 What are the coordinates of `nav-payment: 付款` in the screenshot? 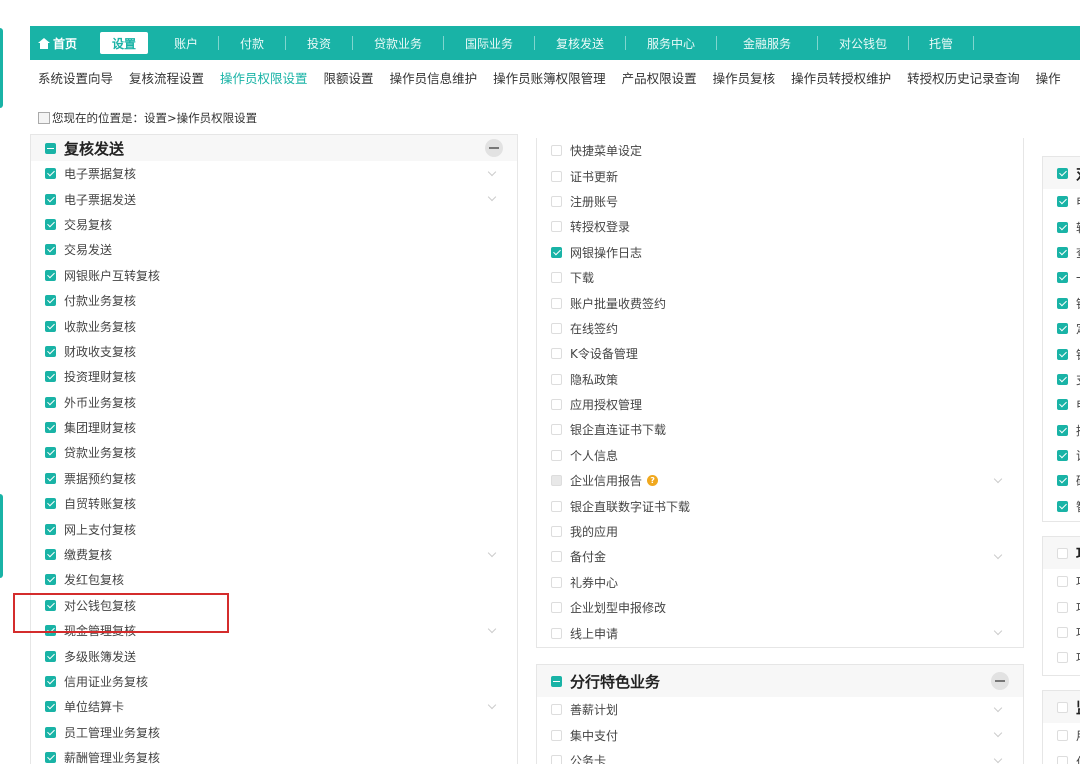 It's located at (252, 43).